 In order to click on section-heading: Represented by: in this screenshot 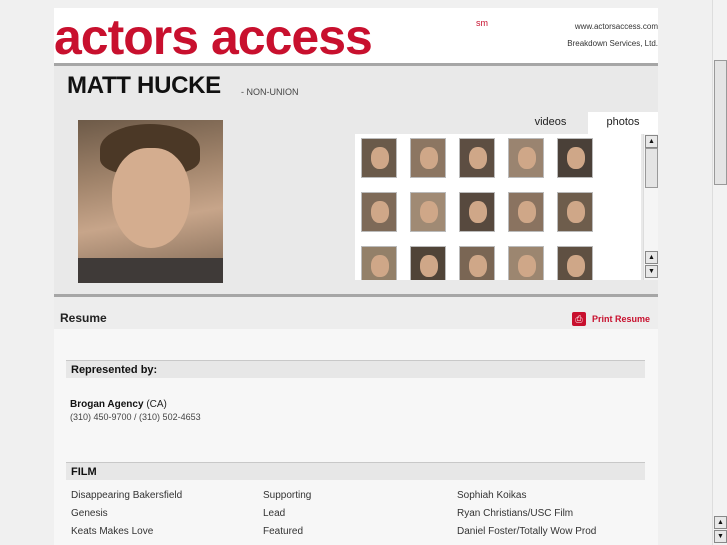, I will do `click(114, 370)`.